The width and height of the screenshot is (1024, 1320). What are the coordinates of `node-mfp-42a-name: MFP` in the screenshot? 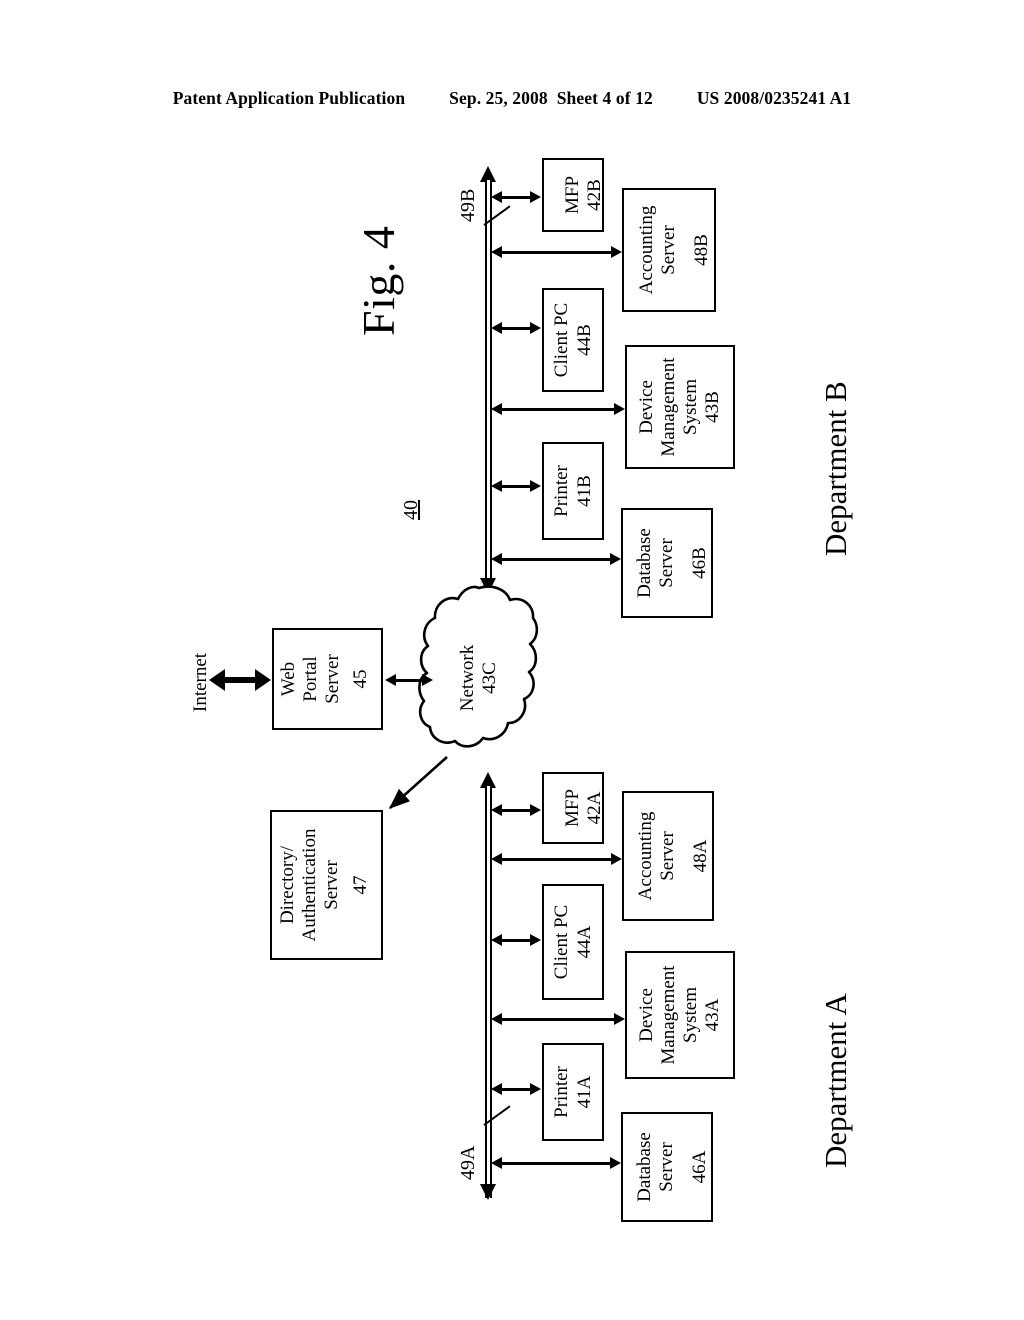 It's located at (572, 808).